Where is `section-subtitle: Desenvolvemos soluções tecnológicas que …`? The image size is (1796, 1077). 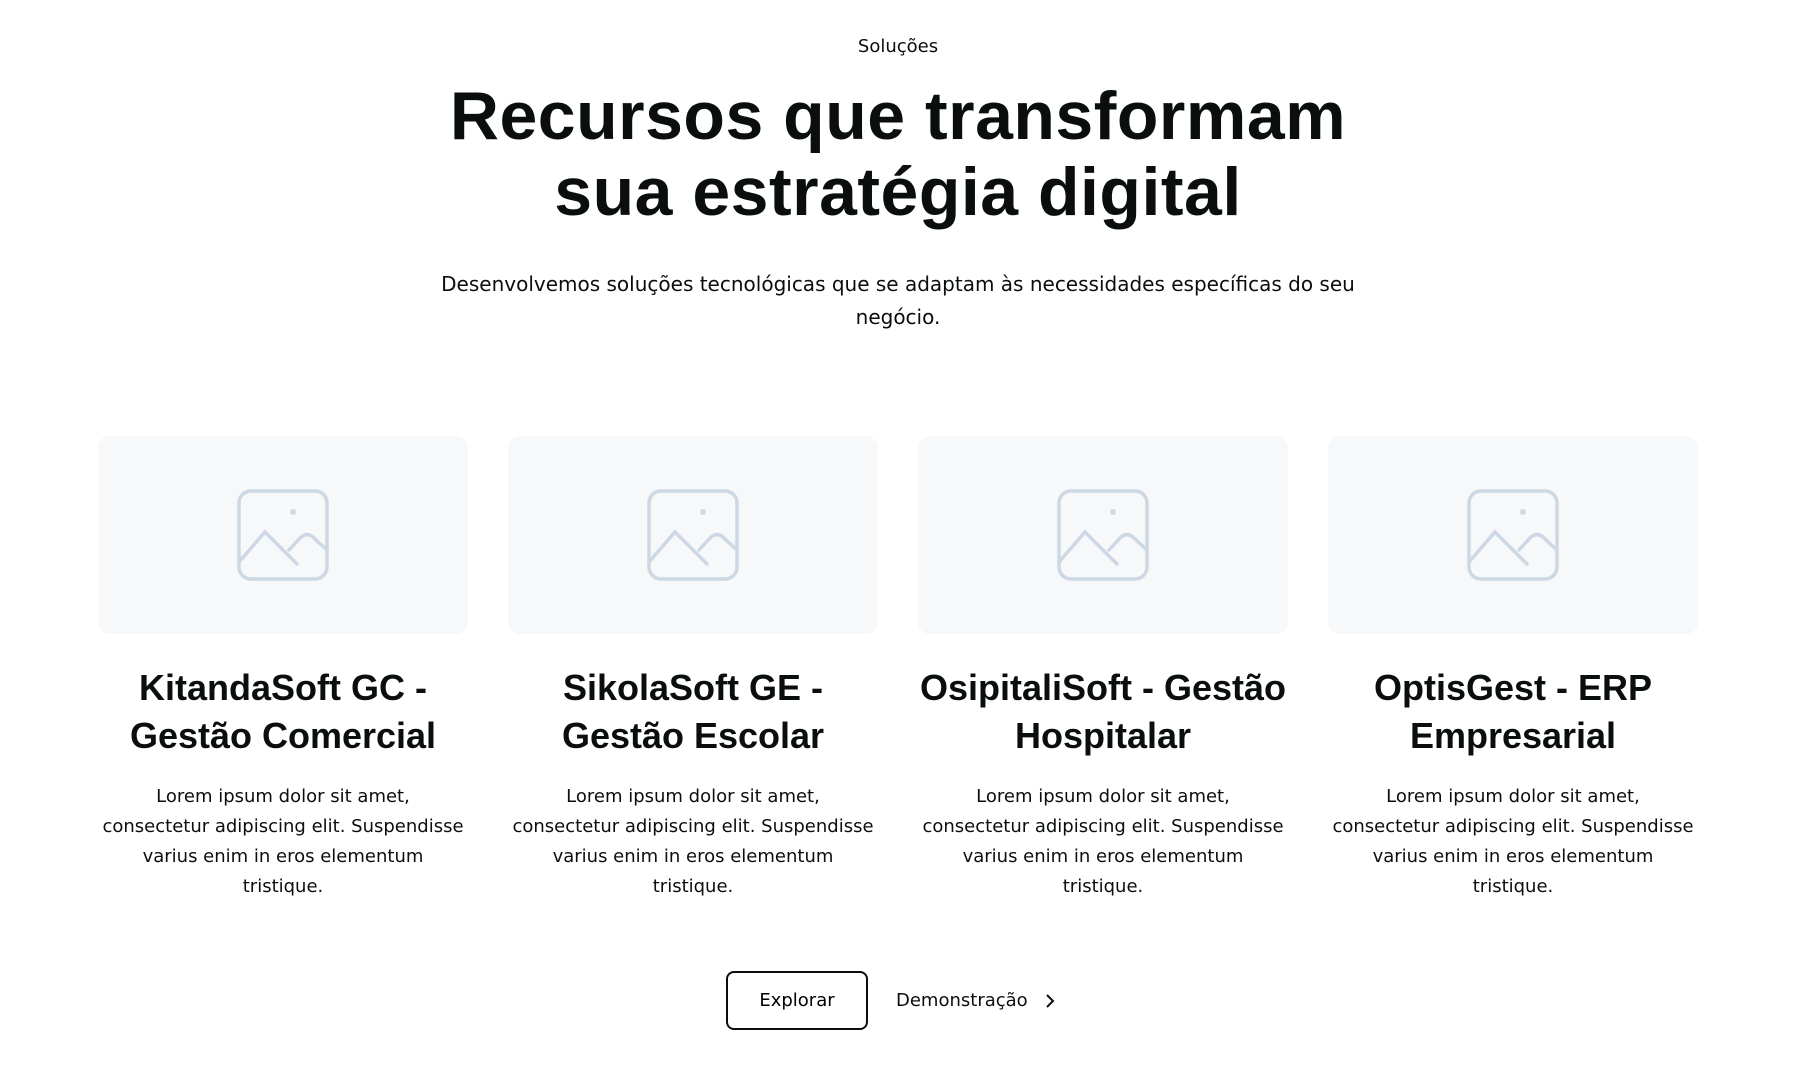 section-subtitle: Desenvolvemos soluções tecnológicas que … is located at coordinates (898, 300).